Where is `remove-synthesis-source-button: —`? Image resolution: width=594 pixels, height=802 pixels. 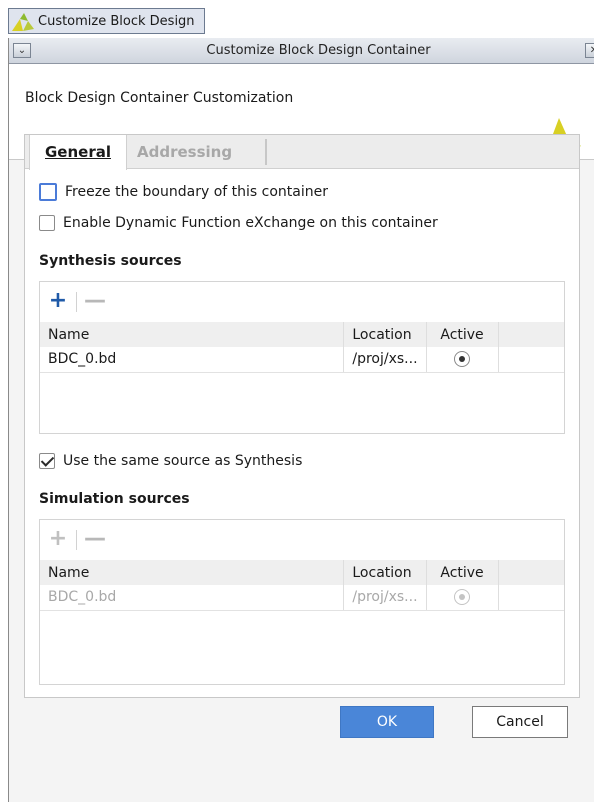 remove-synthesis-source-button: — is located at coordinates (95, 300).